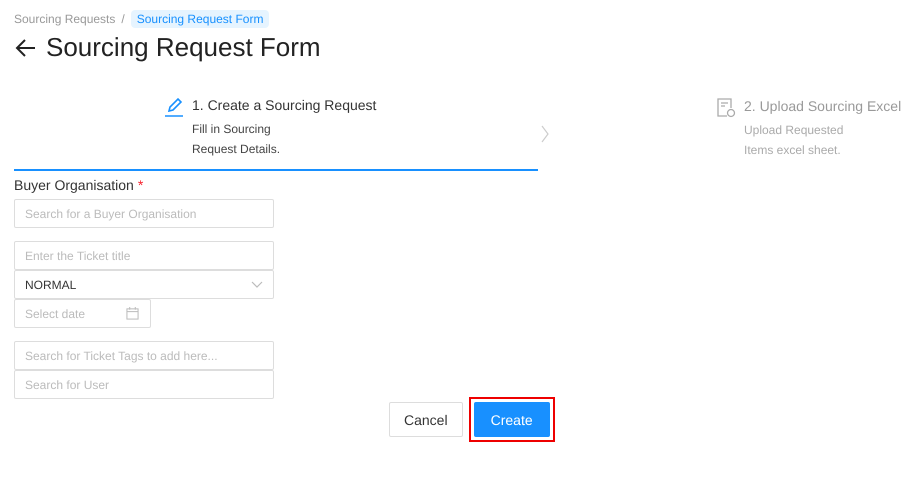 This screenshot has width=912, height=479. Describe the element at coordinates (232, 129) in the screenshot. I see `step-description: Fill in Sourcing` at that location.